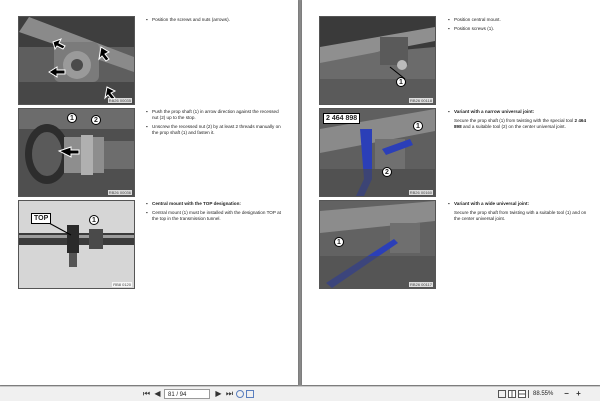 The width and height of the screenshot is (600, 401). Describe the element at coordinates (512, 394) in the screenshot. I see `two-page-view-icon` at that location.